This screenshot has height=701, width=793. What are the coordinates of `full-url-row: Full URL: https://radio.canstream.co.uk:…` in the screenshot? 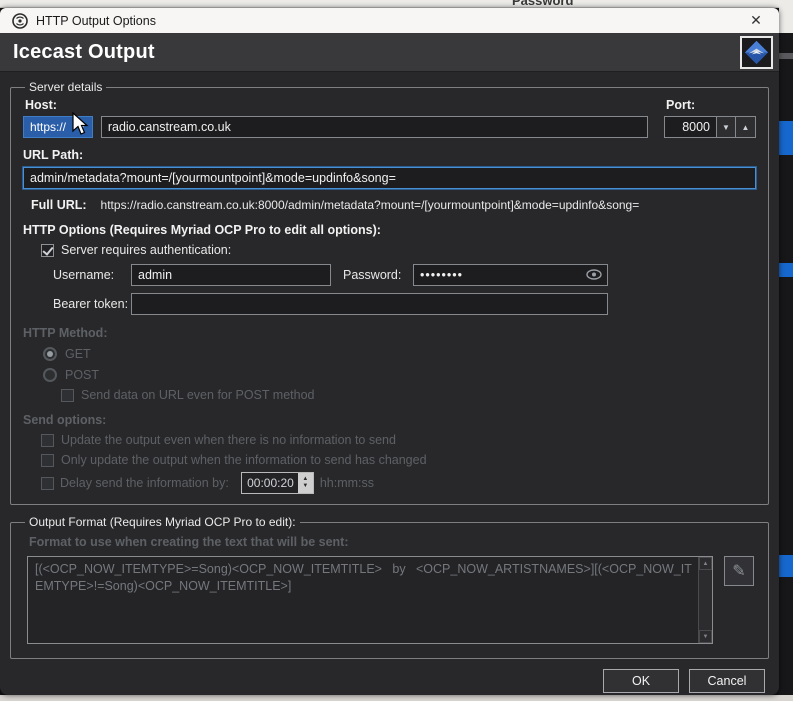 It's located at (393, 205).